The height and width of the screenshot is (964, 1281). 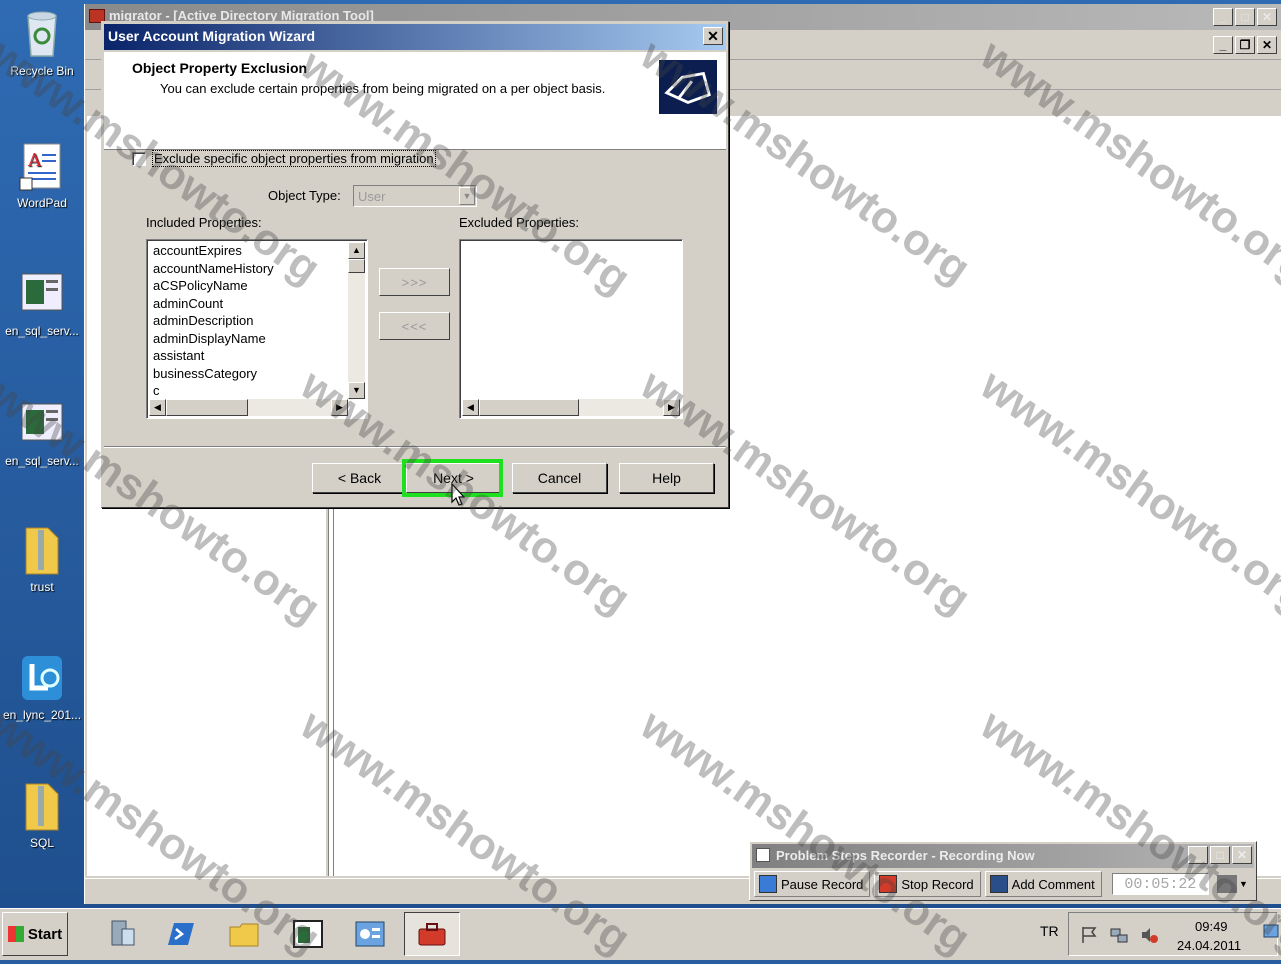 What do you see at coordinates (123, 933) in the screenshot?
I see `server-manager-icon` at bounding box center [123, 933].